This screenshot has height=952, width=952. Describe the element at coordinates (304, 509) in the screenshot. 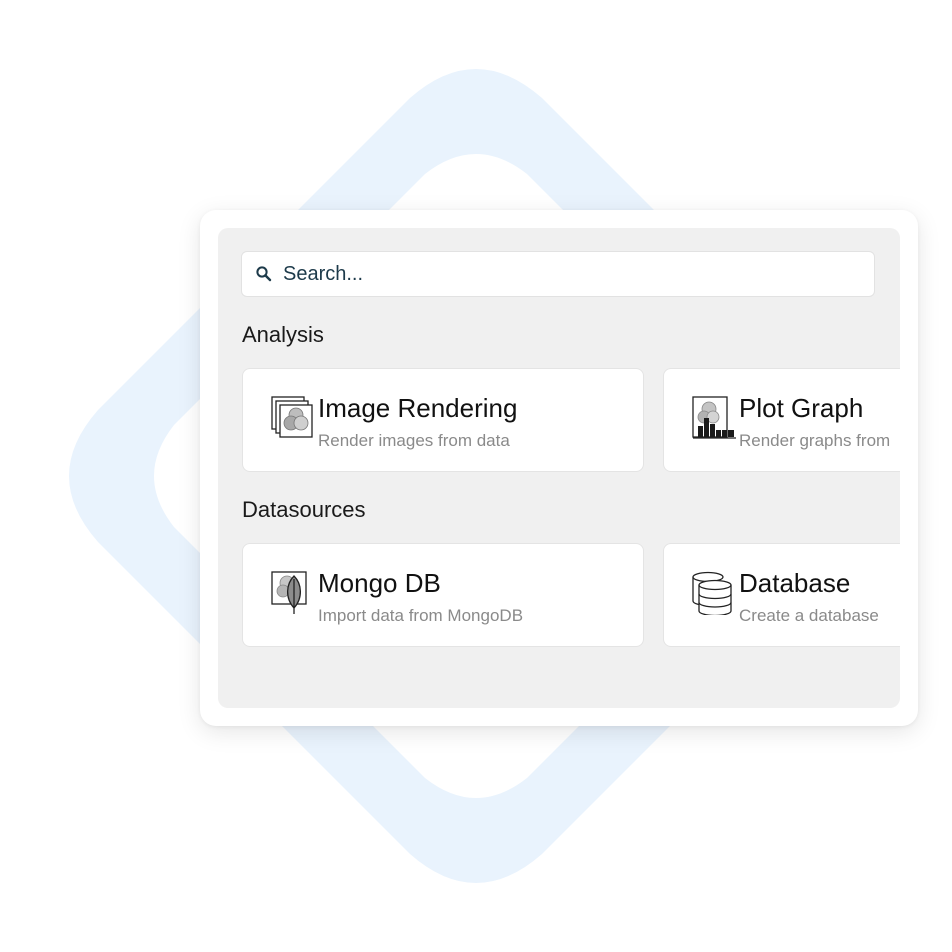

I see `section-title-datasources: Datasources` at that location.